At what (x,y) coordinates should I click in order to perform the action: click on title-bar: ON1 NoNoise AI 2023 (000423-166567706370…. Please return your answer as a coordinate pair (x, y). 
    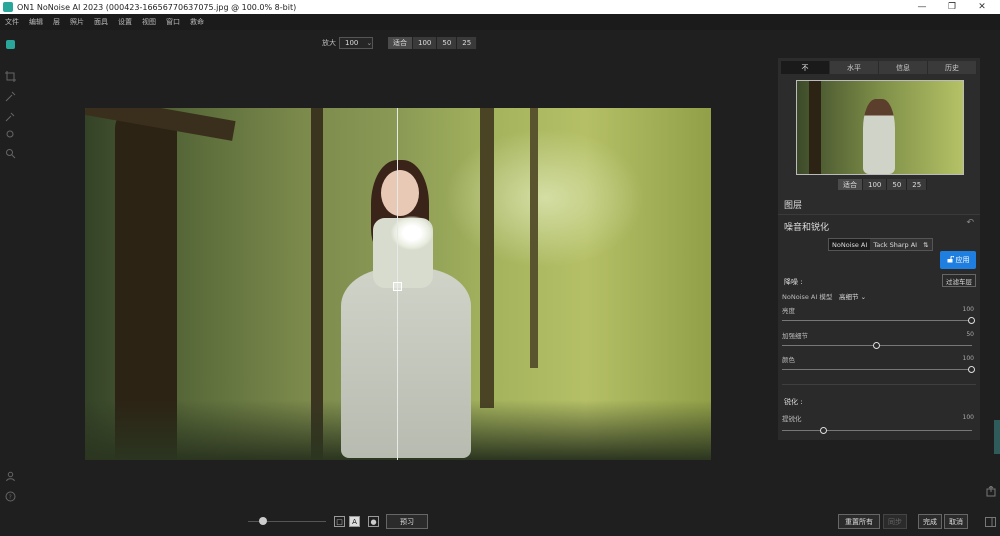
    Looking at the image, I should click on (500, 7).